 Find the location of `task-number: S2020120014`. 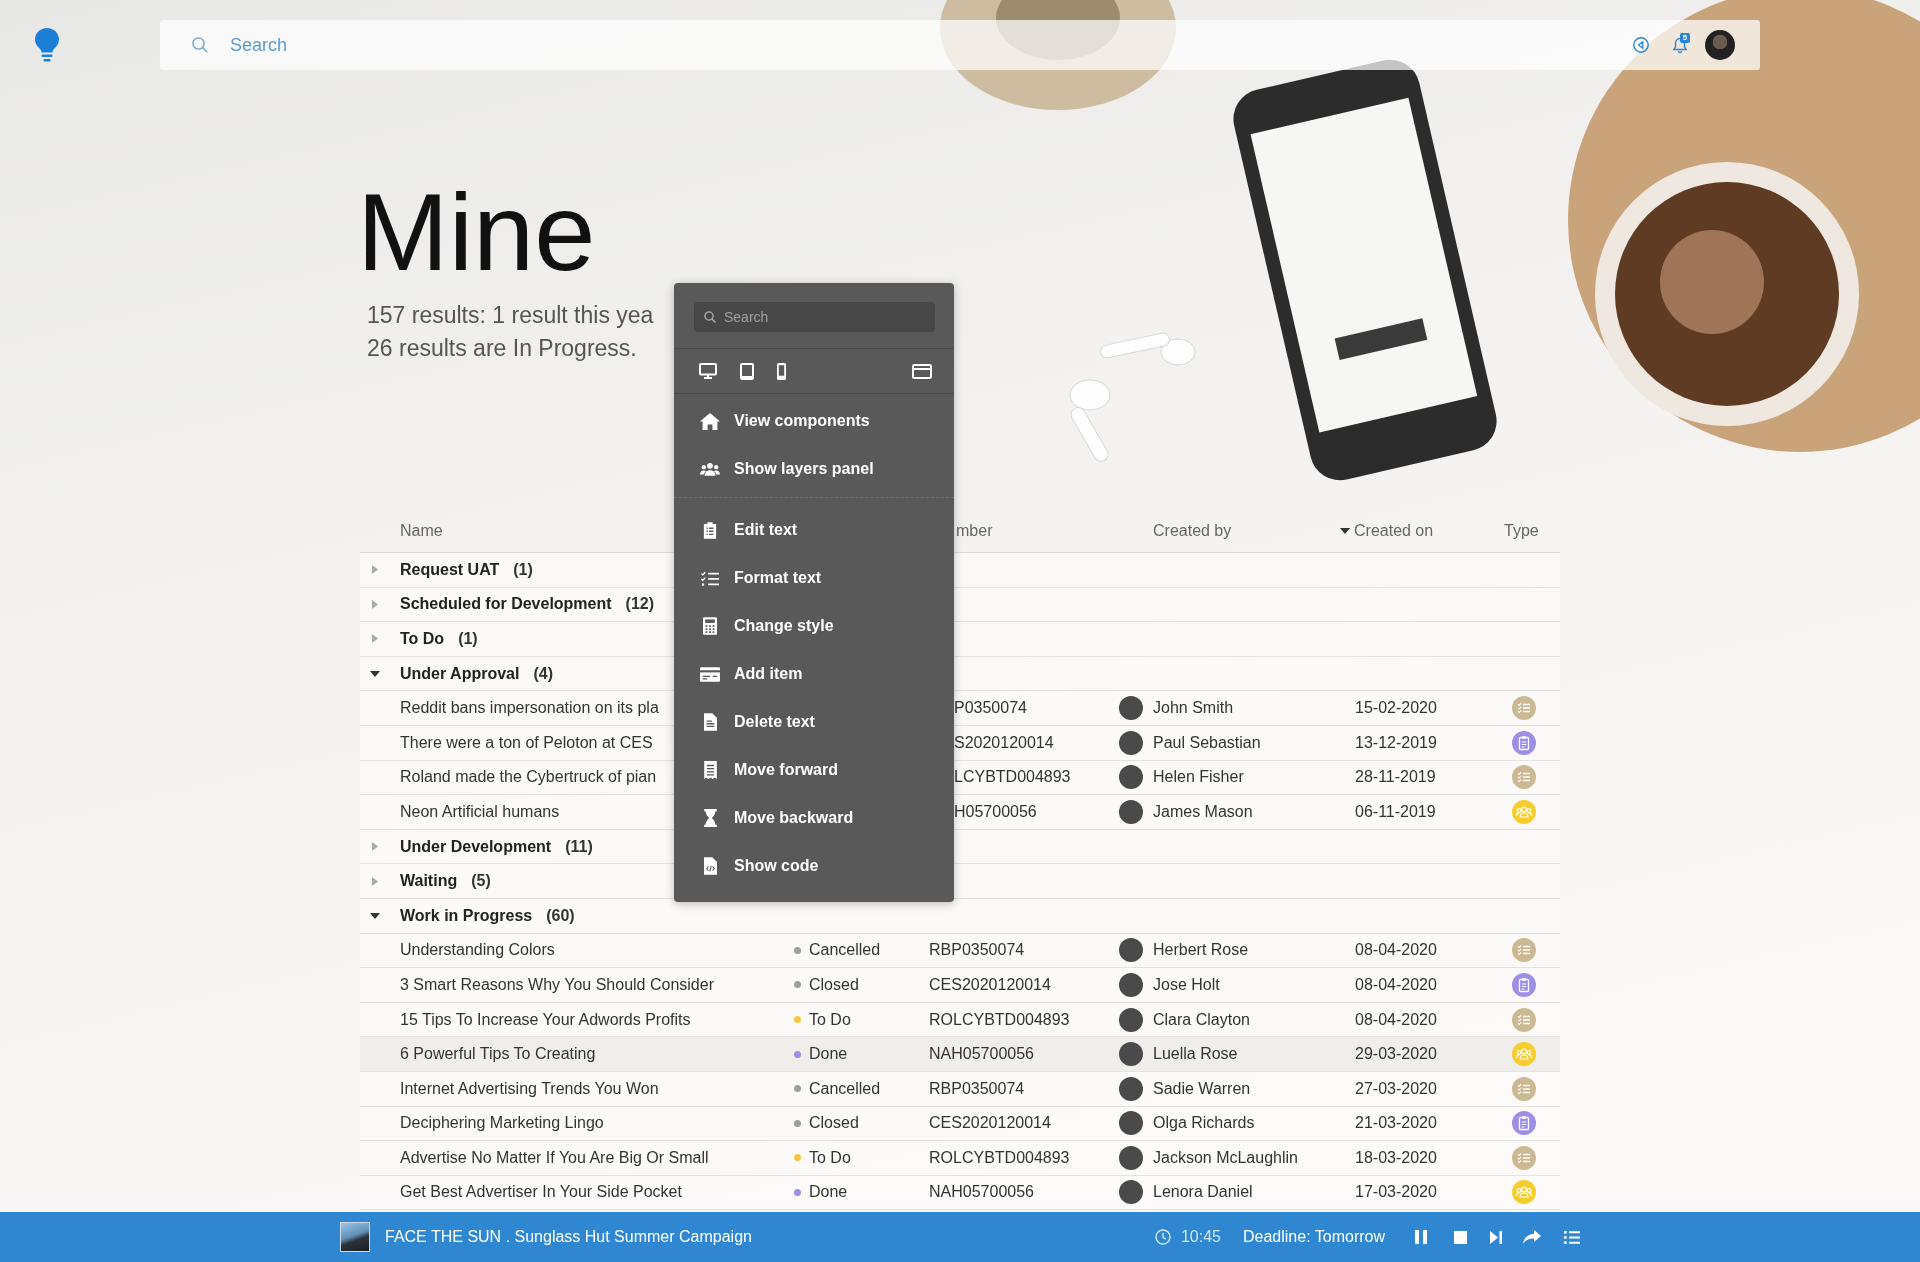

task-number: S2020120014 is located at coordinates (1004, 742).